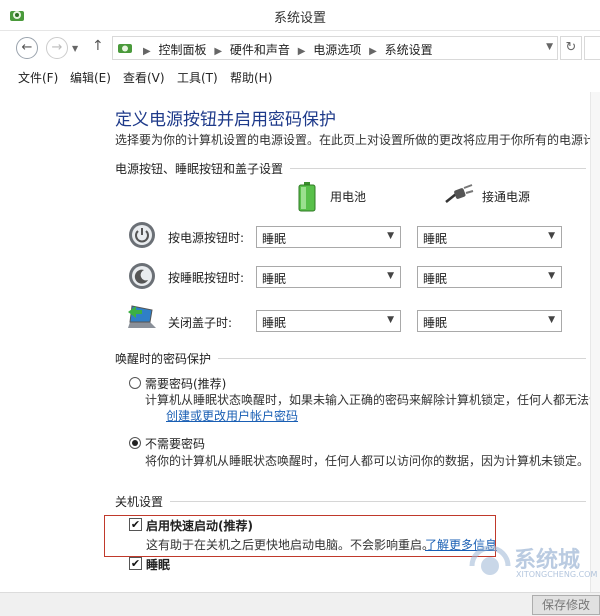  What do you see at coordinates (307, 197) in the screenshot?
I see `battery-icon` at bounding box center [307, 197].